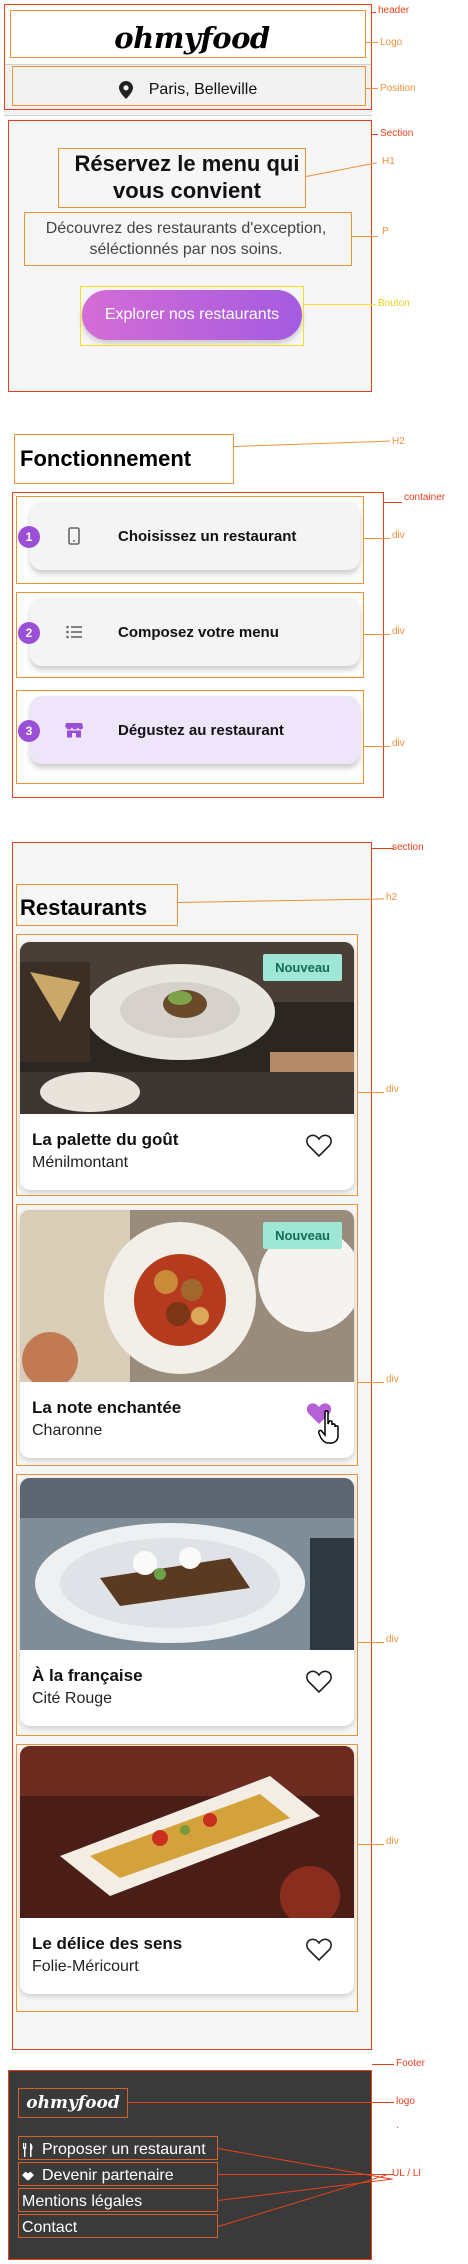 The width and height of the screenshot is (468, 2264). What do you see at coordinates (392, 897) in the screenshot?
I see `annotation-label: h2` at bounding box center [392, 897].